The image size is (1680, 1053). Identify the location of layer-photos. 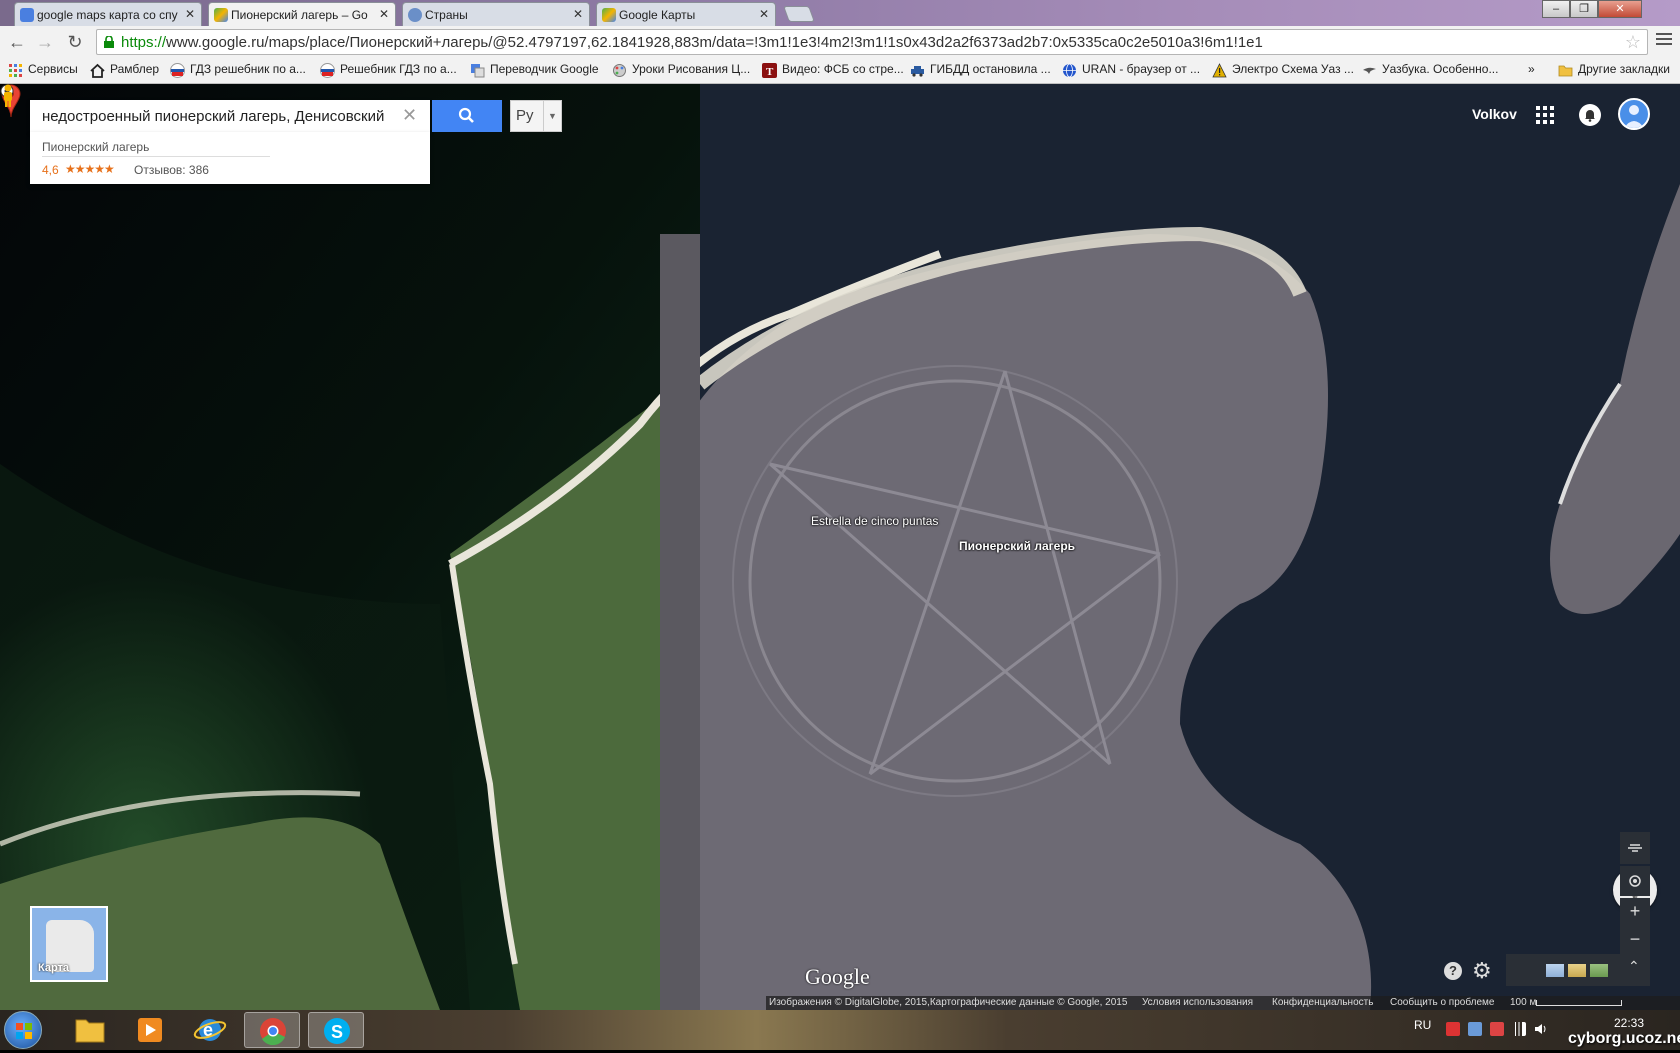
(1599, 970).